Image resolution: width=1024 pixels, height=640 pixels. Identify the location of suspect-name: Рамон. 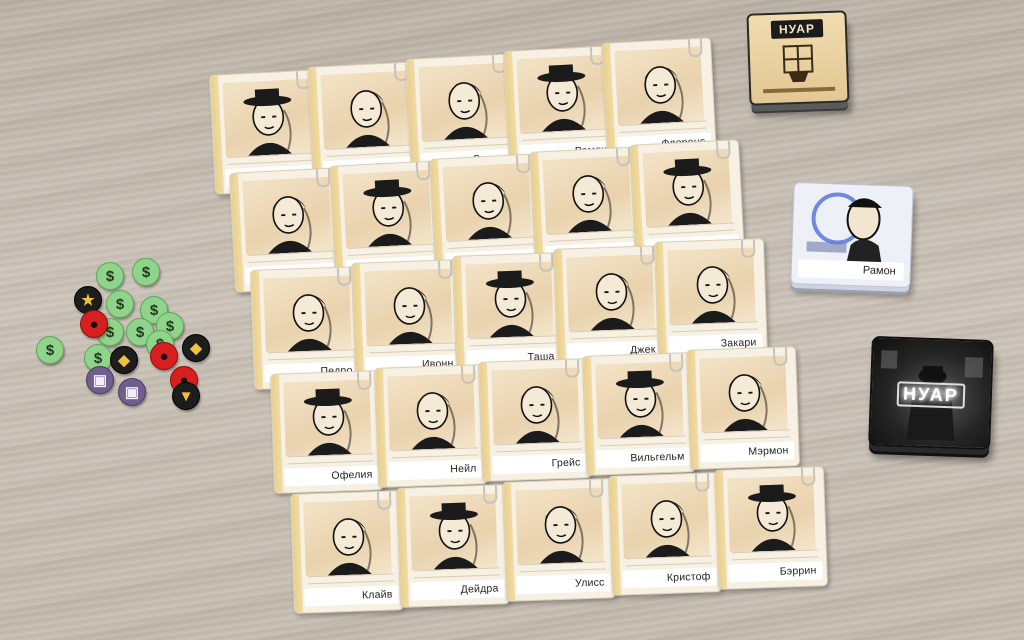
(851, 270).